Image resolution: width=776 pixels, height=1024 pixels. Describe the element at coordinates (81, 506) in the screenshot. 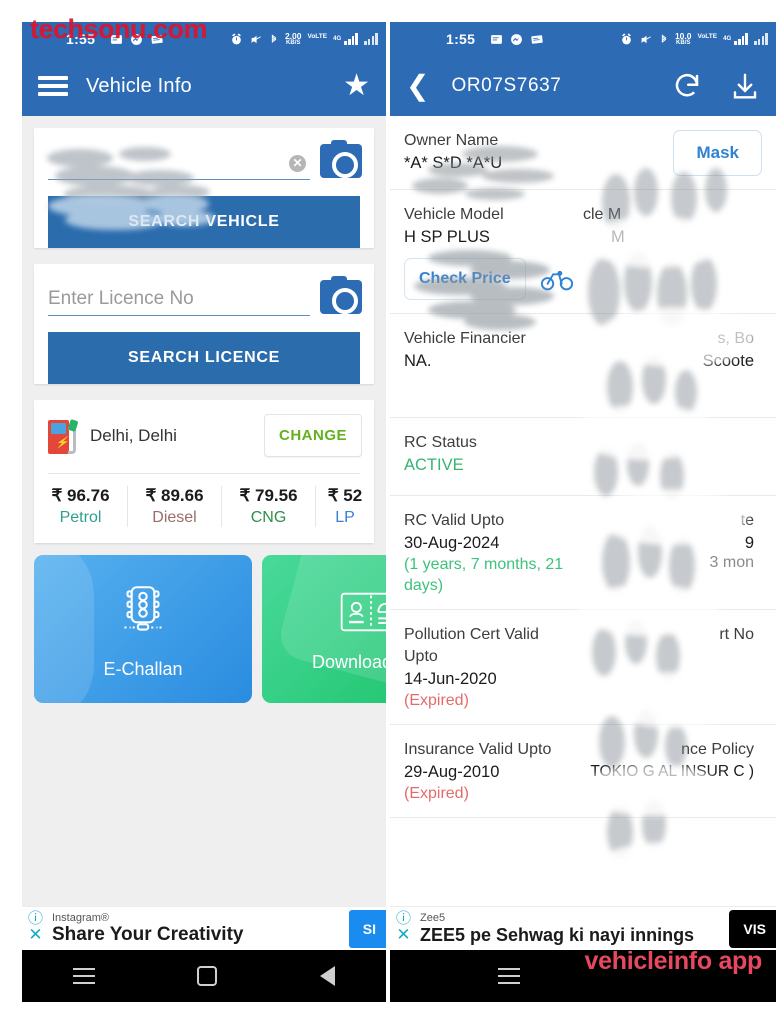

I see `fuel-cell-petrol: ₹ 96.76 Petrol` at that location.